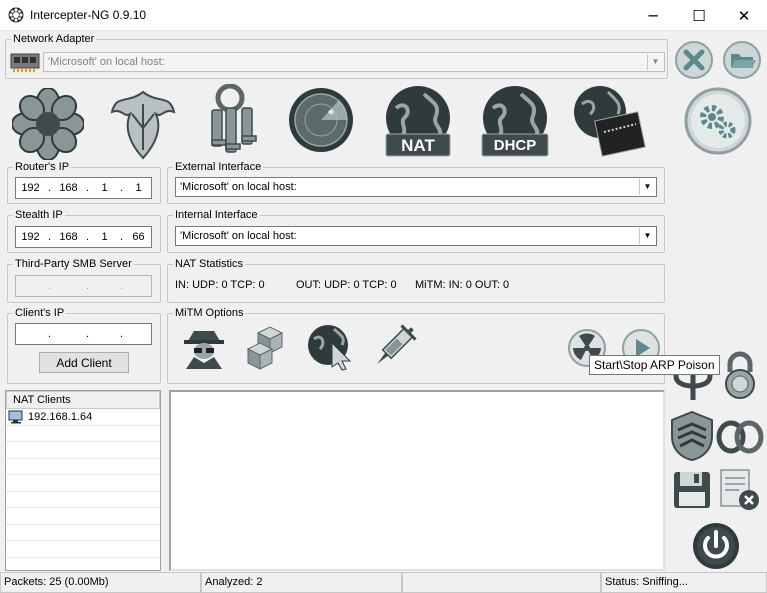 Image resolution: width=767 pixels, height=593 pixels. What do you see at coordinates (83, 188) in the screenshot?
I see `routers-ip-input: 192. 168. 1. 1` at bounding box center [83, 188].